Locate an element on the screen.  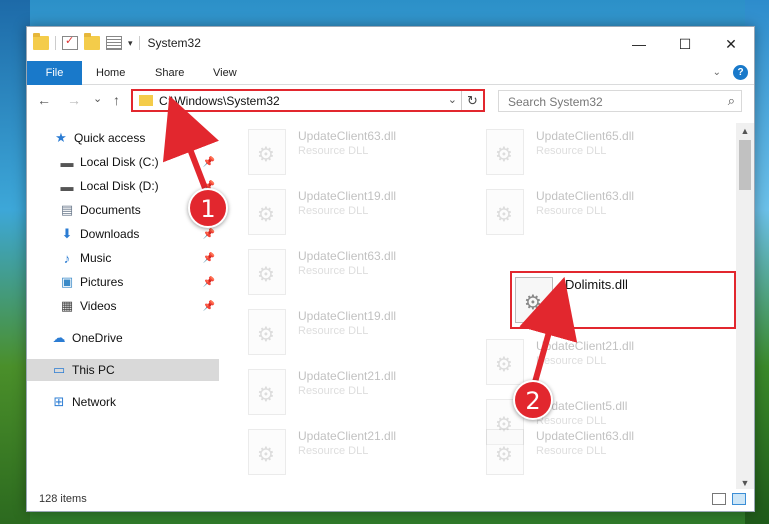
quick-access-toolbar: ▾ System32 is located at coordinates (117, 41).